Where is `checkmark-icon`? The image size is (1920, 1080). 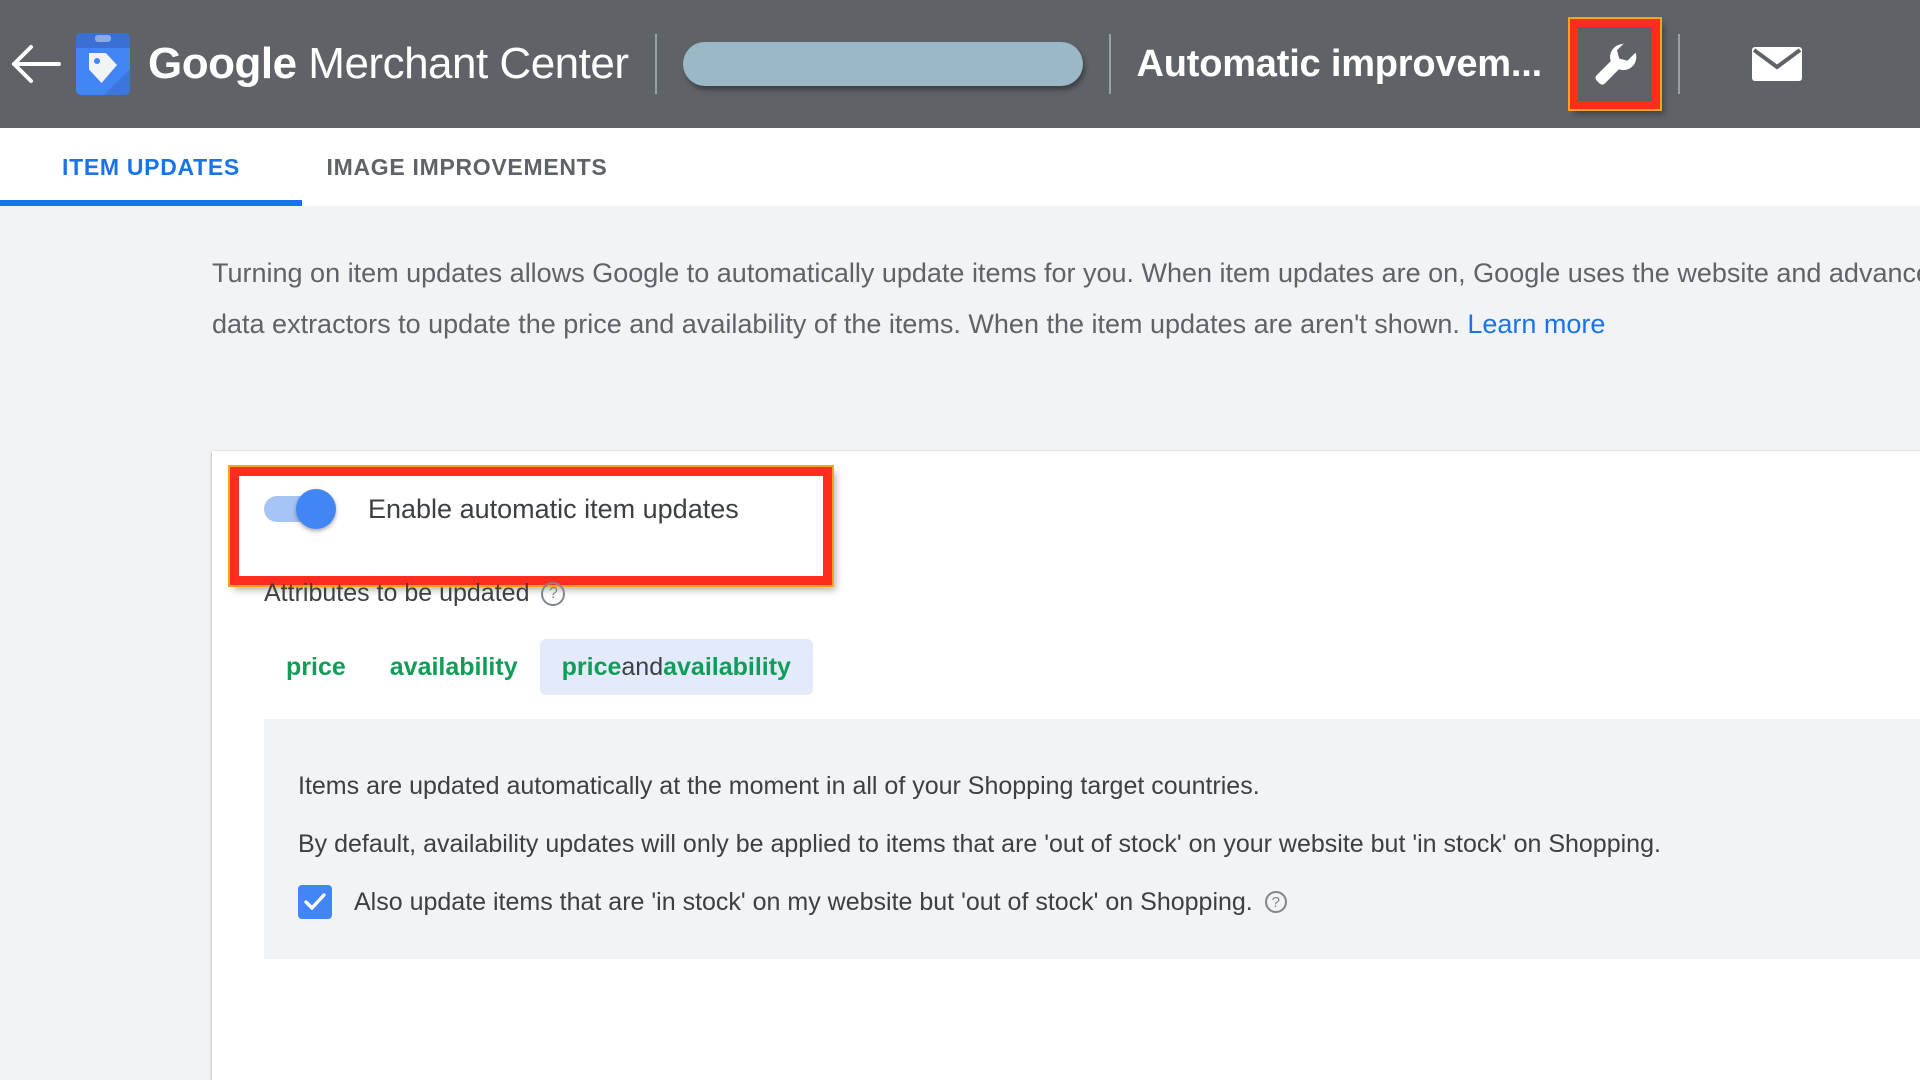
checkmark-icon is located at coordinates (315, 901).